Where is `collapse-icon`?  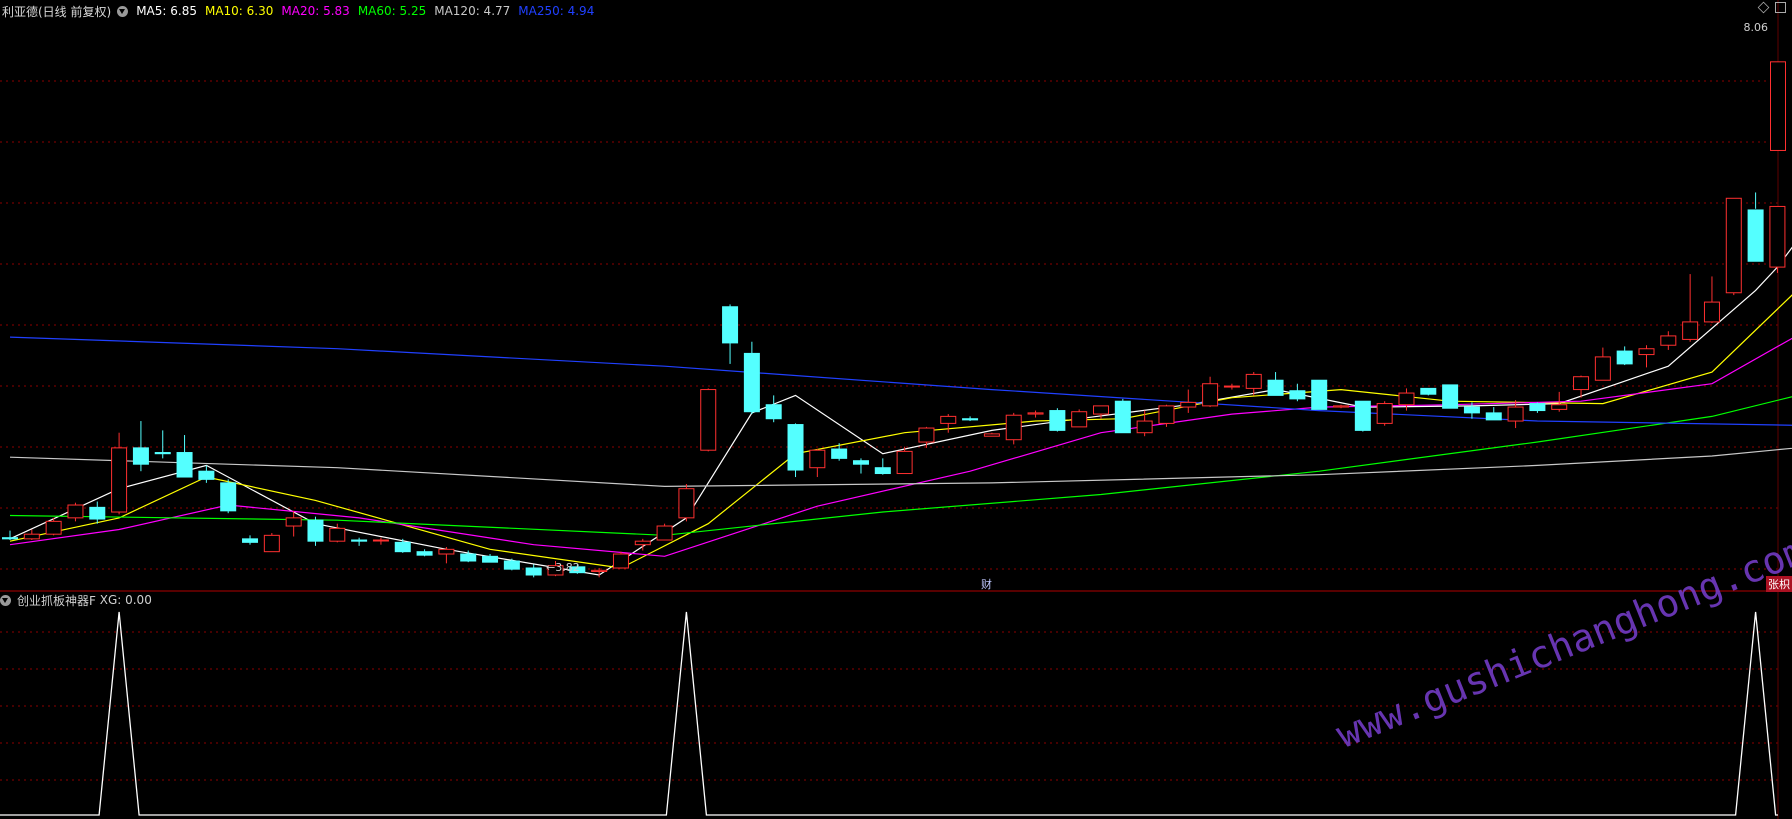
collapse-icon is located at coordinates (123, 11).